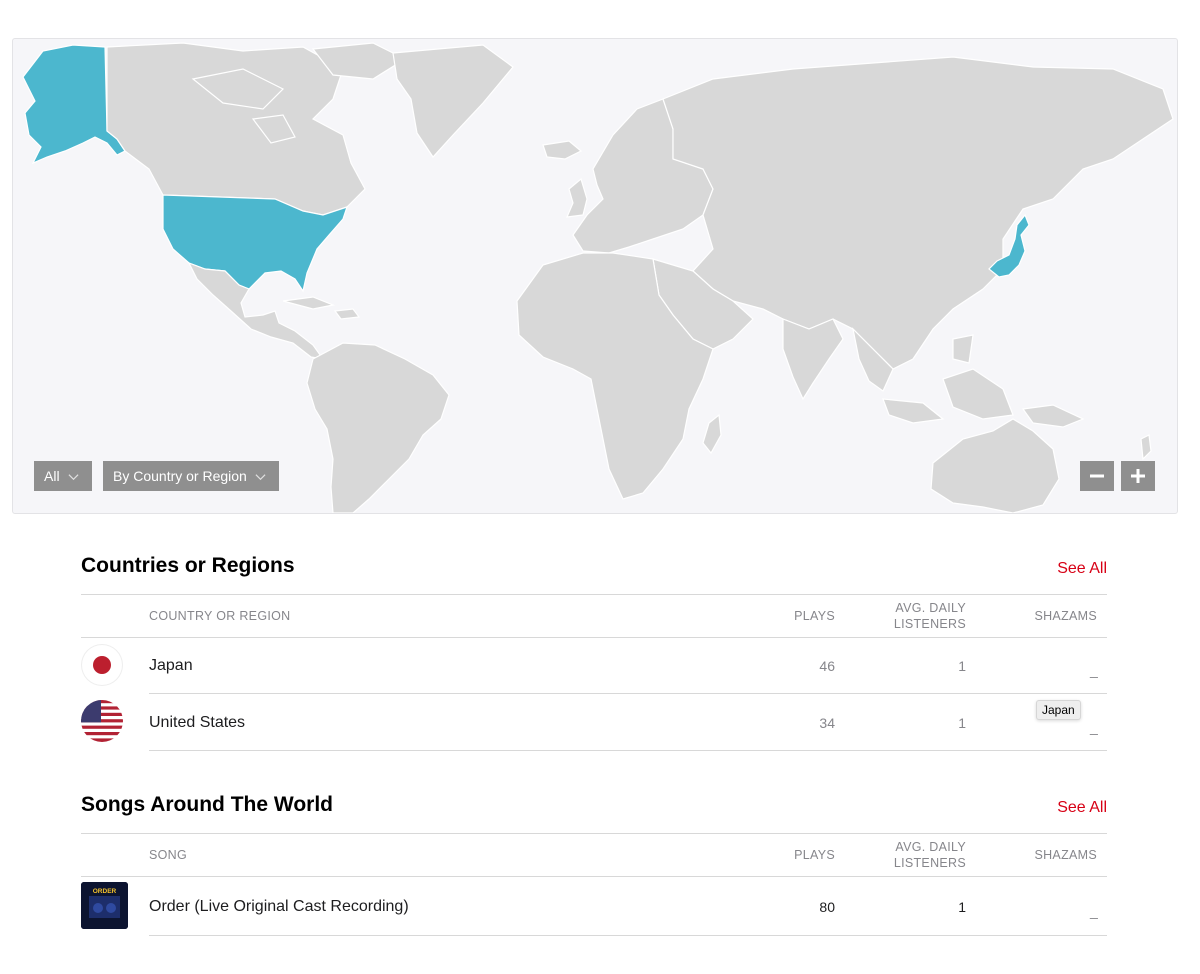  I want to click on table-row-plays: 80, so click(827, 907).